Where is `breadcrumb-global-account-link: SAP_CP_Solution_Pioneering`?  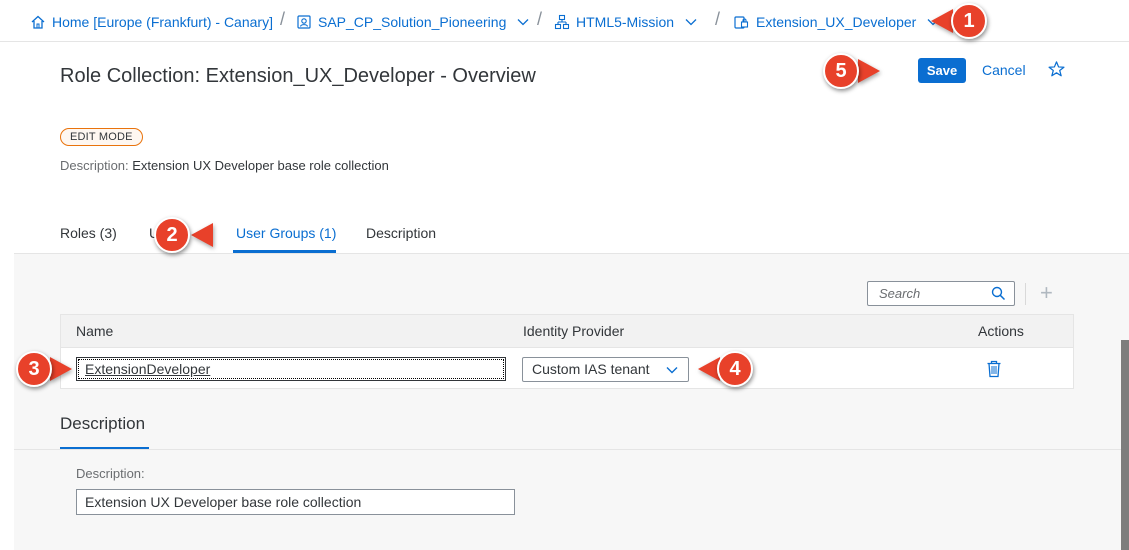
breadcrumb-global-account-link: SAP_CP_Solution_Pioneering is located at coordinates (416, 22).